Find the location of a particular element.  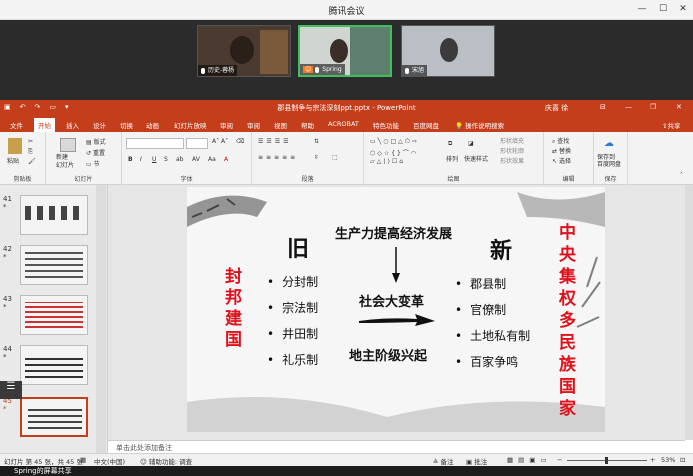

accessibility-status: ☺ 辅助功能: 调查 is located at coordinates (166, 461).